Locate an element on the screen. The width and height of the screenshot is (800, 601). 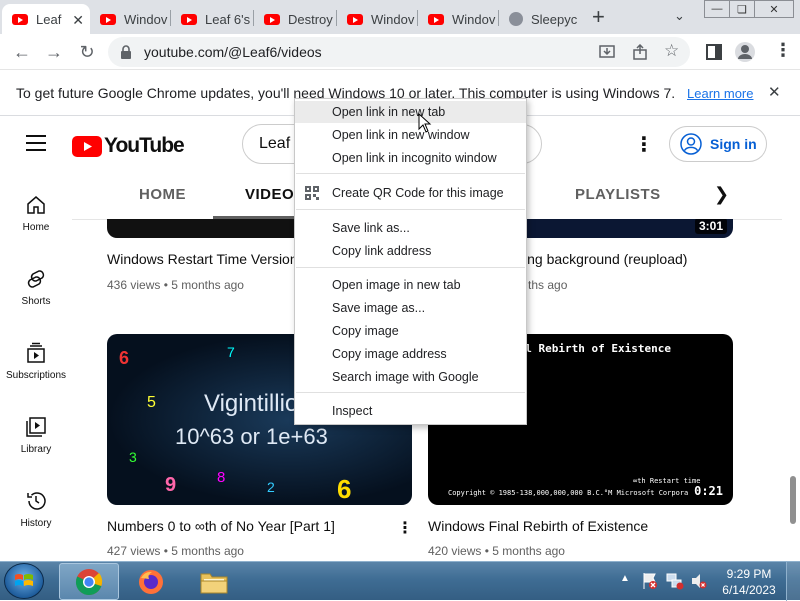
windows-taskbar: ▲ 9:29 PM 6/14/2023 is located at coordinates (400, 581).